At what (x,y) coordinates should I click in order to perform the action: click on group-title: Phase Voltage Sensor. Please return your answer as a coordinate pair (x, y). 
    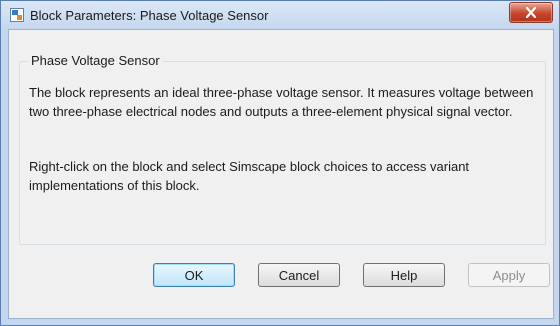
    Looking at the image, I should click on (95, 60).